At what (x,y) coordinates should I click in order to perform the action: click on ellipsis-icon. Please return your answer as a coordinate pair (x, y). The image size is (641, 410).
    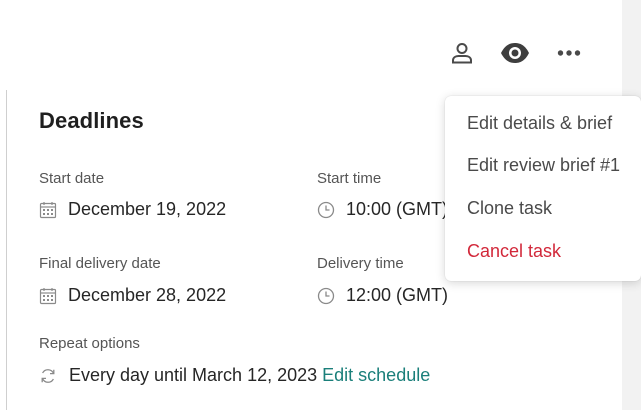
    Looking at the image, I should click on (569, 53).